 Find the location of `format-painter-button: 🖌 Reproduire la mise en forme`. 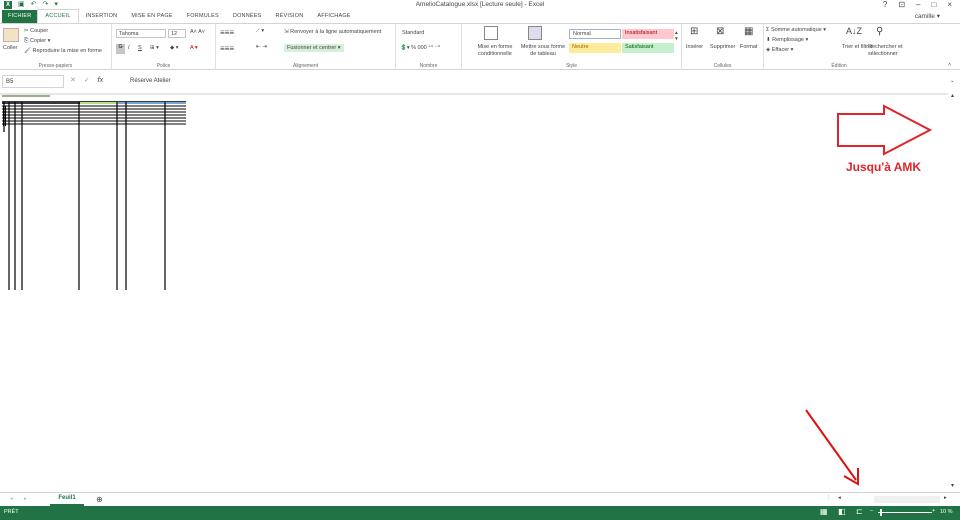

format-painter-button: 🖌 Reproduire la mise en forme is located at coordinates (63, 51).